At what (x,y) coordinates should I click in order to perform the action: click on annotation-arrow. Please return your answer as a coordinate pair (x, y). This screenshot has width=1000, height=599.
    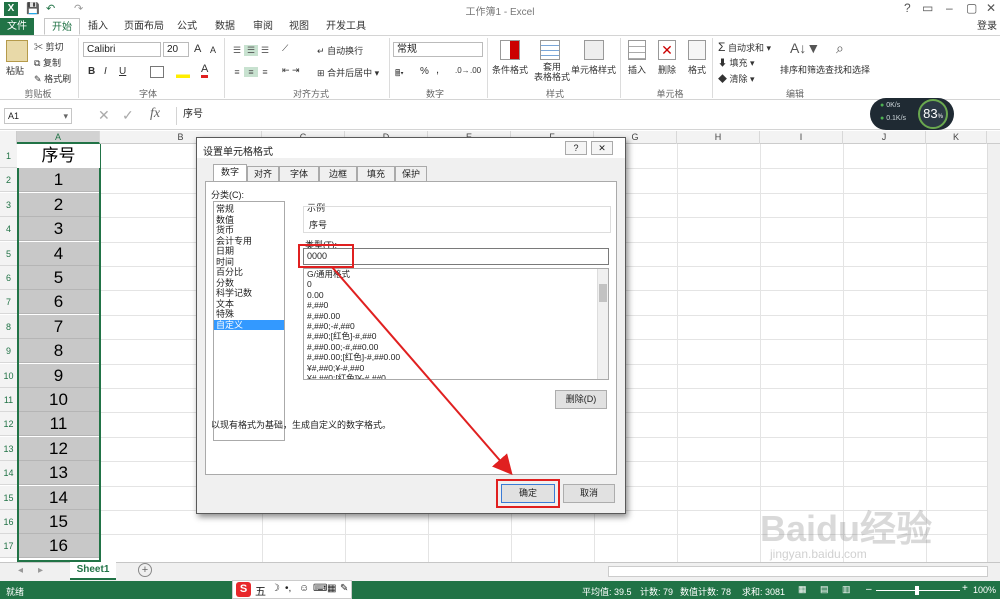
    Looking at the image, I should click on (422, 371).